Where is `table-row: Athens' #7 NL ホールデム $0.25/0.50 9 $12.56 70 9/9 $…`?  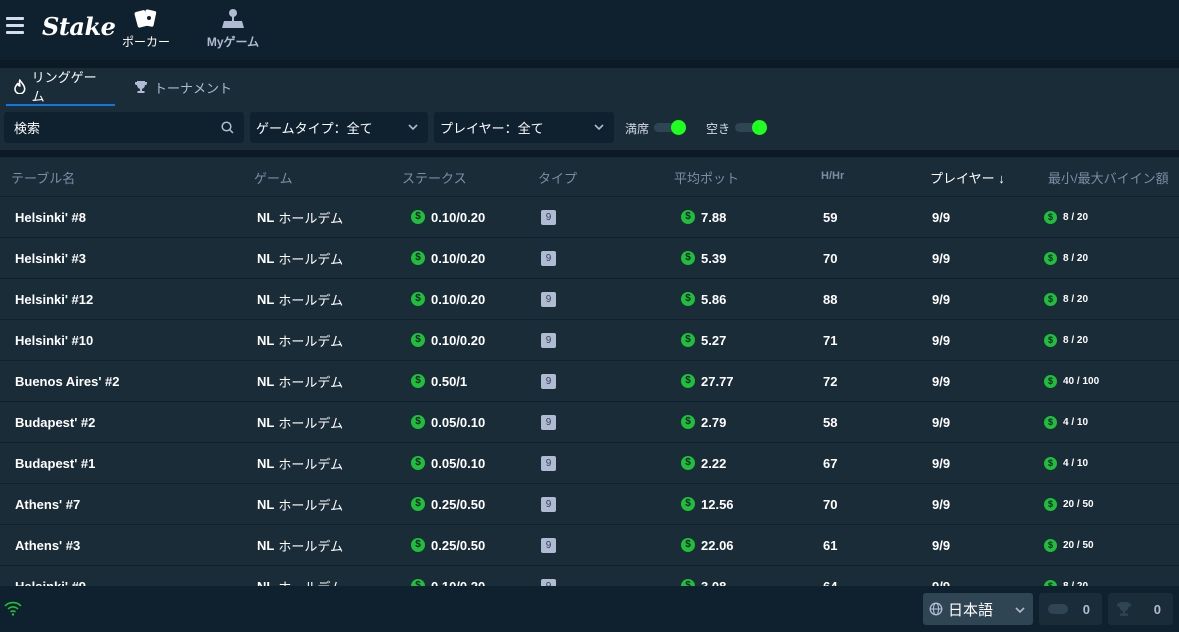 table-row: Athens' #7 NL ホールデム $0.25/0.50 9 $12.56 70 9/9 $… is located at coordinates (589, 504).